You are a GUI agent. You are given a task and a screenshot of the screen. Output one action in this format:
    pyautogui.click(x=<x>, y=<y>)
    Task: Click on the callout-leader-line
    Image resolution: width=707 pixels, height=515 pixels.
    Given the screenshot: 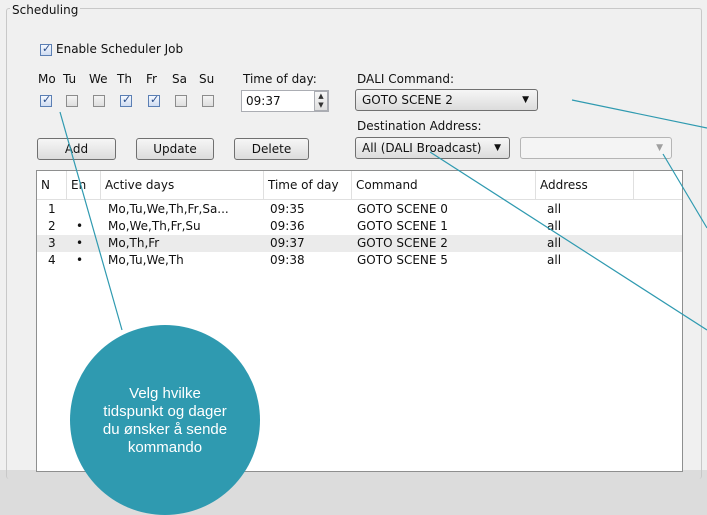 What is the action you would take?
    pyautogui.click(x=91, y=221)
    